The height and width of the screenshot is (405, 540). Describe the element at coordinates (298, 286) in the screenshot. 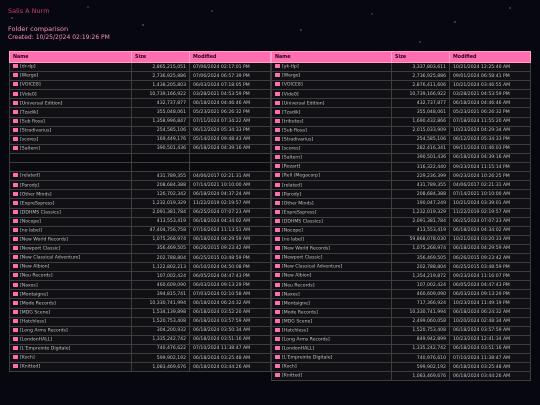

I see `name-text: [Neu Records]` at that location.